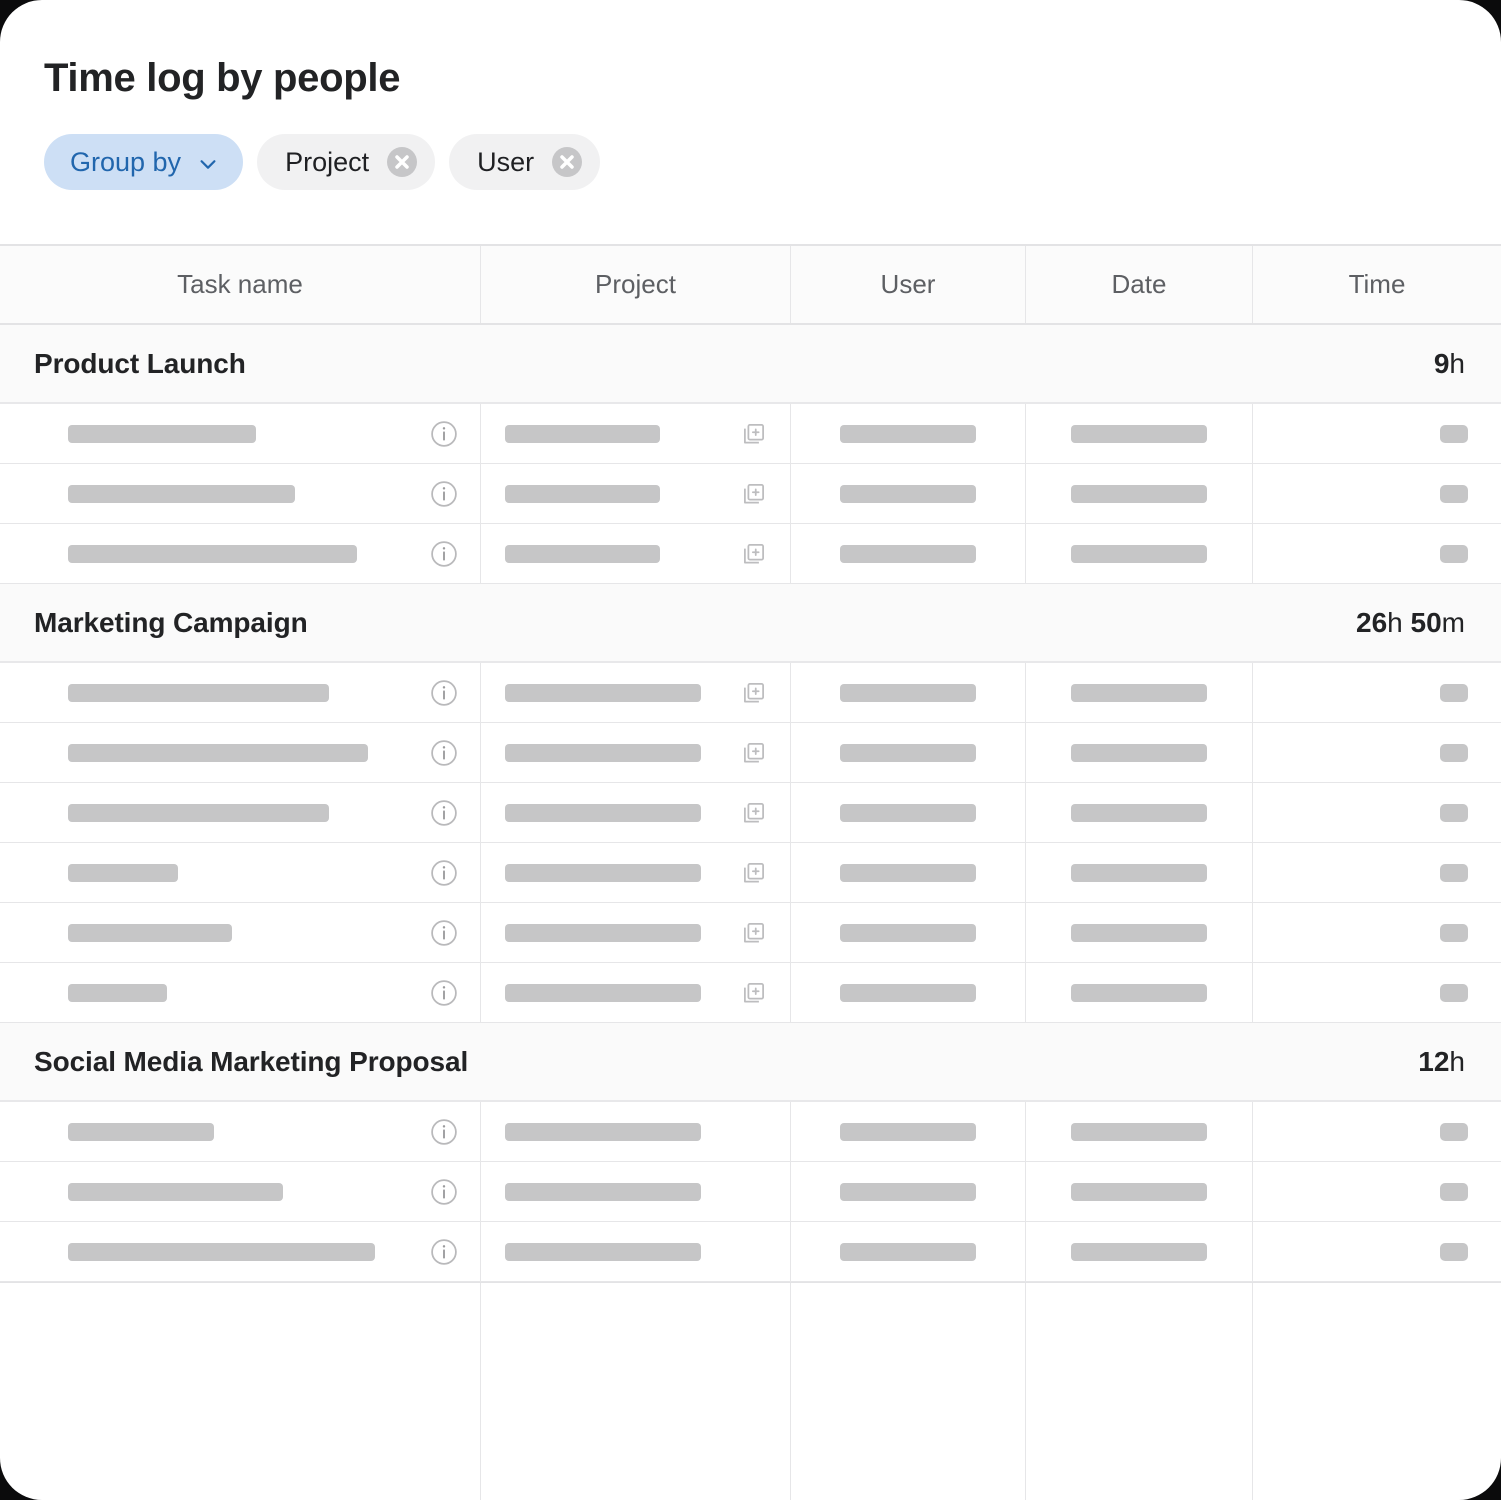 The height and width of the screenshot is (1500, 1501). I want to click on column-header-user: User, so click(908, 284).